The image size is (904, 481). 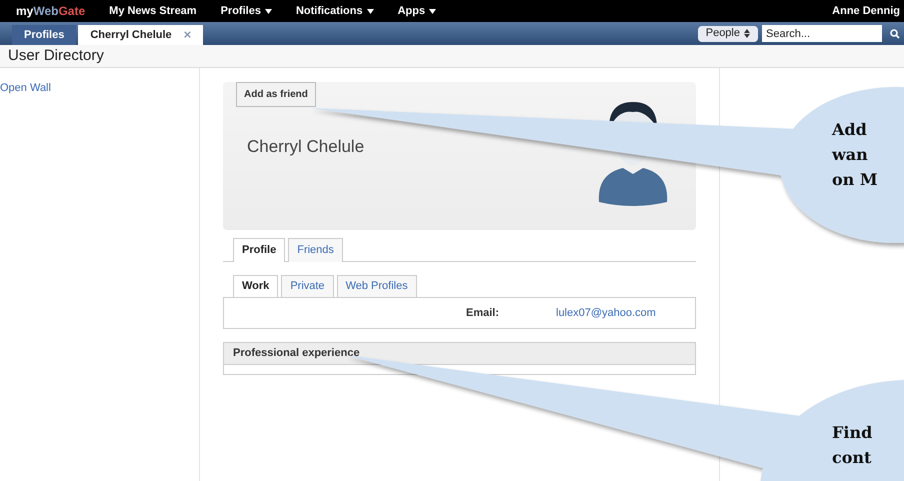 I want to click on profile-name: Cherryl Chelule, so click(x=305, y=147).